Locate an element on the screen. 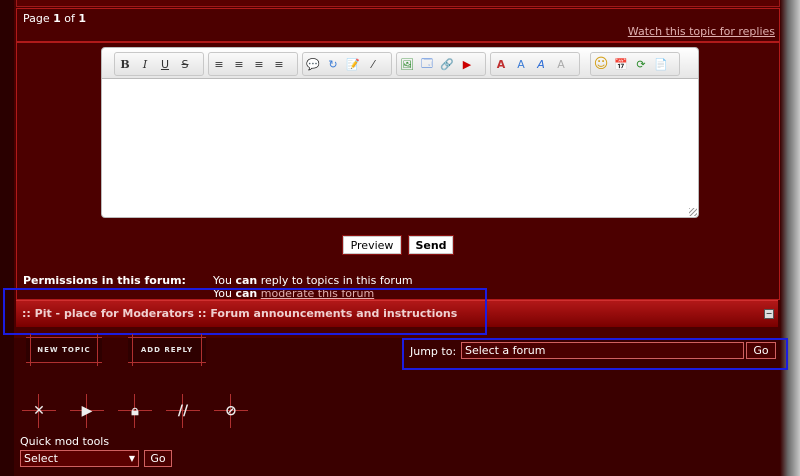 The width and height of the screenshot is (800, 476). code-icon: ↻ is located at coordinates (333, 64).